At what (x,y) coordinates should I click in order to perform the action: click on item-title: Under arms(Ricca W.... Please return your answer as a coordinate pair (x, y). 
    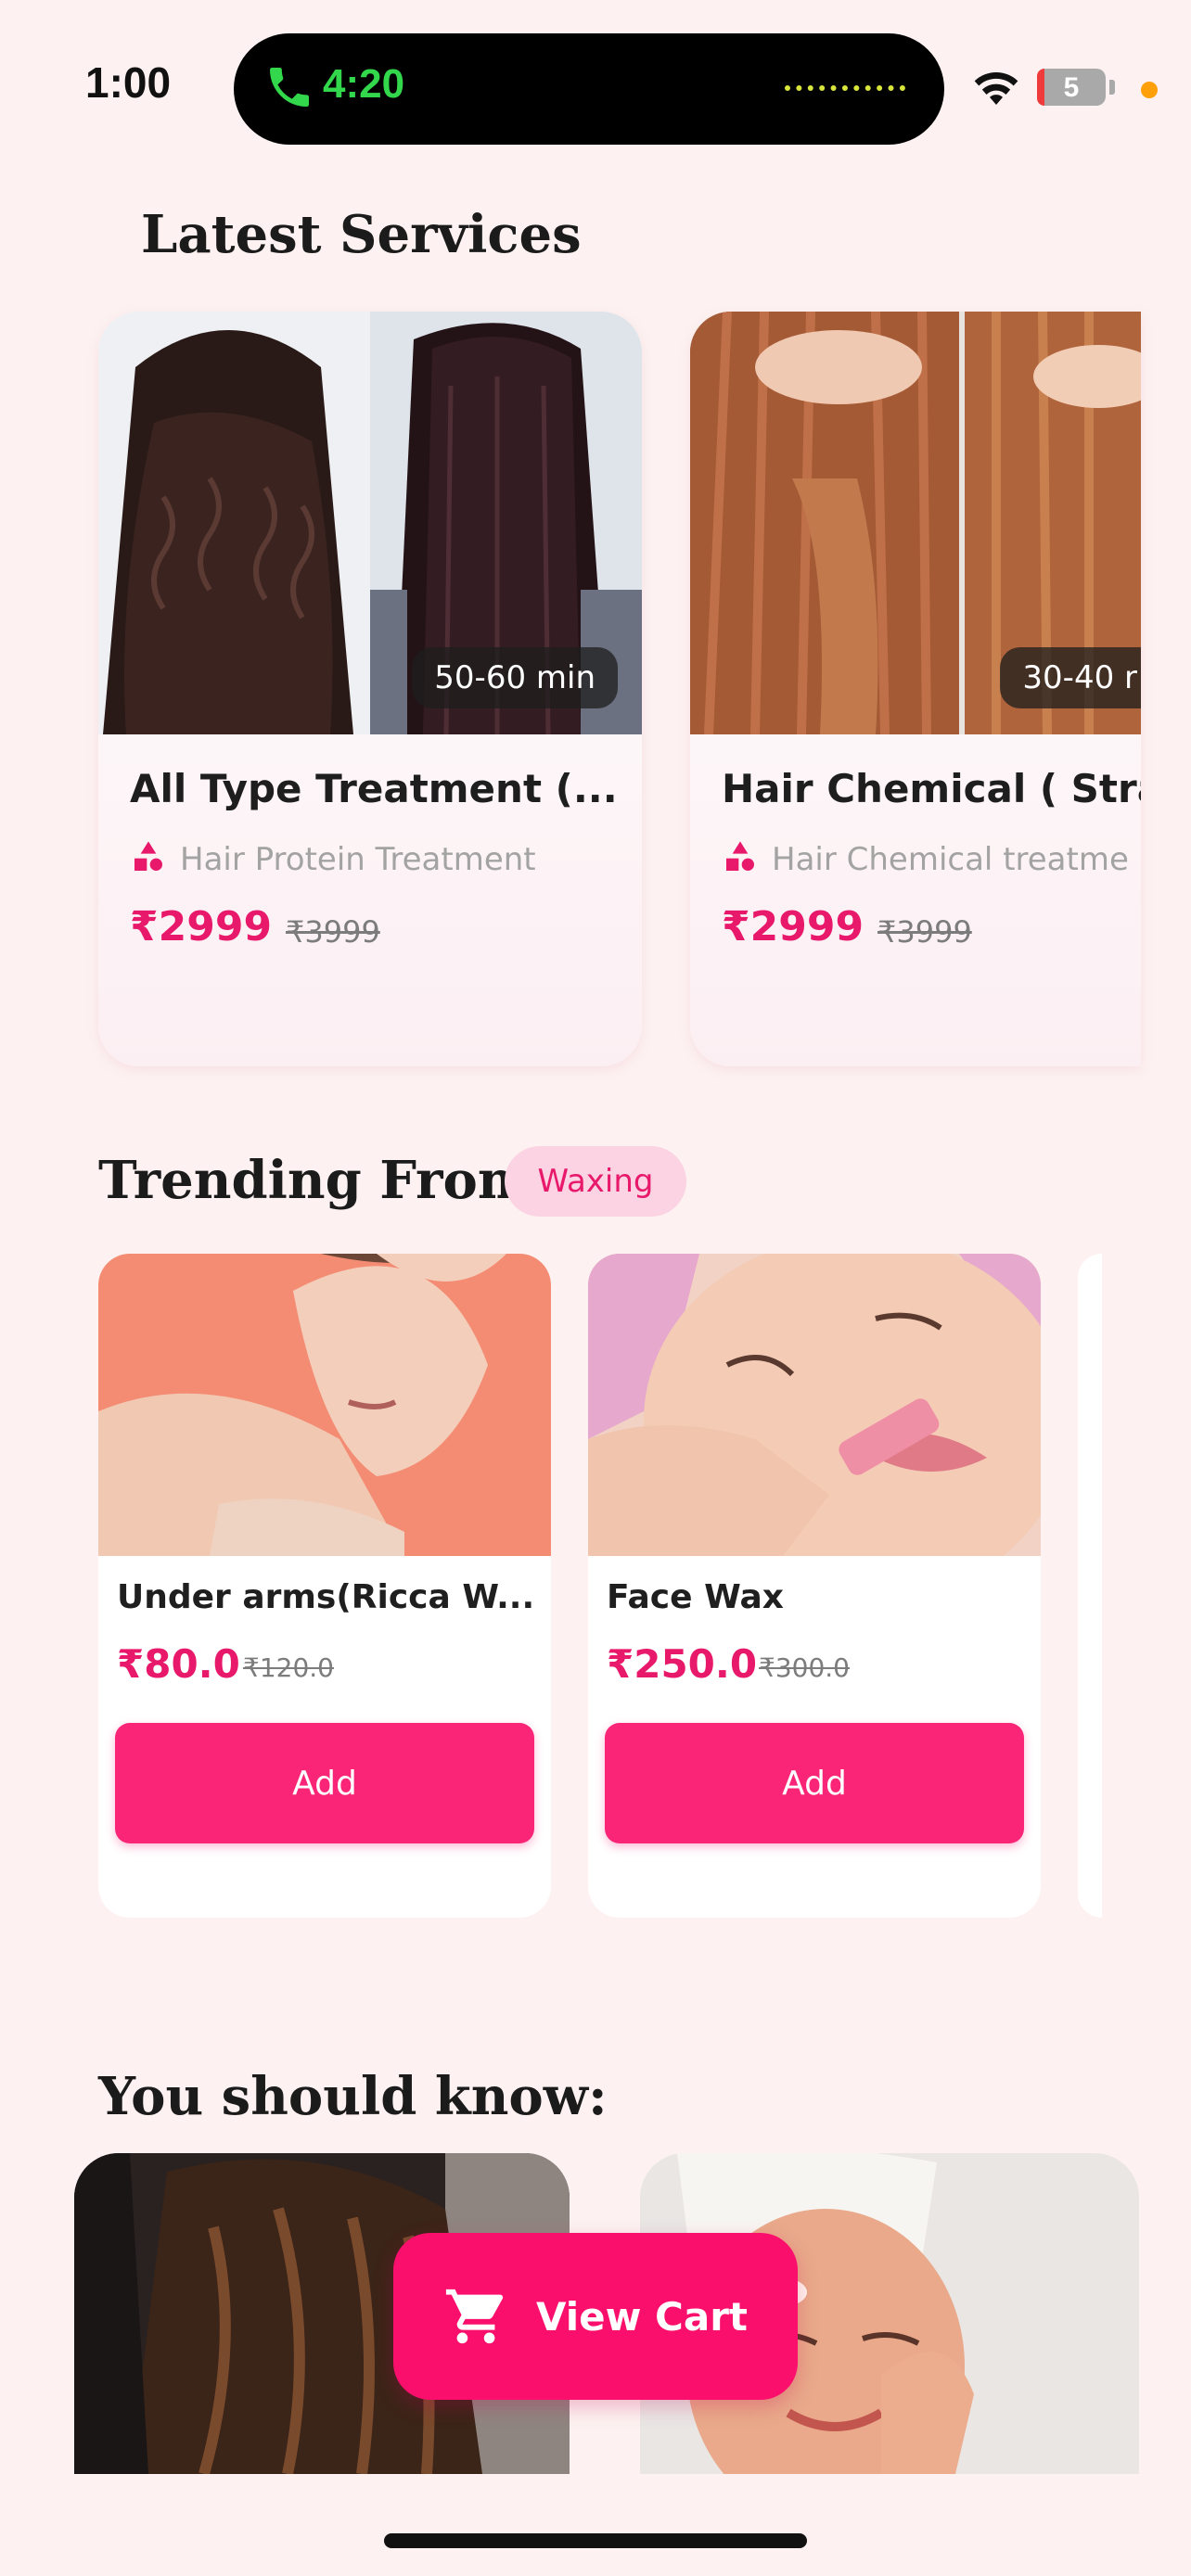
    Looking at the image, I should click on (326, 1597).